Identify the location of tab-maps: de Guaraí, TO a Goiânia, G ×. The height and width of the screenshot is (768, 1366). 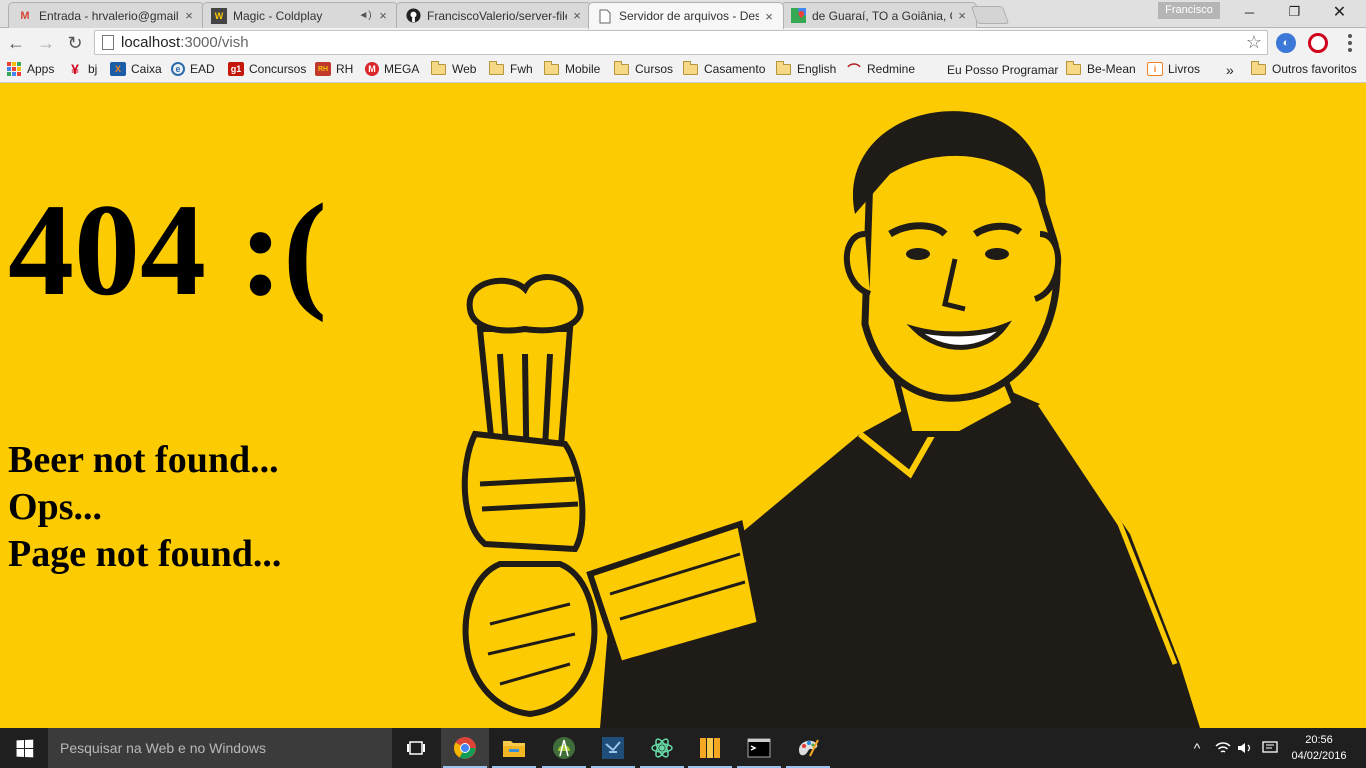
(879, 15).